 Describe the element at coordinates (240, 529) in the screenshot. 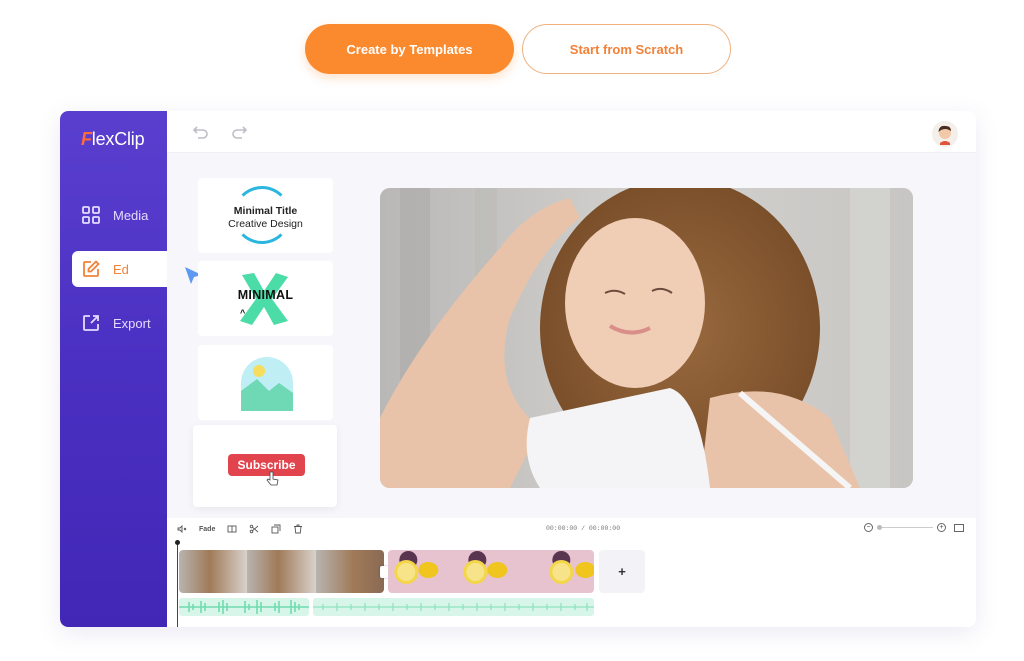

I see `timeline-toolbar: Fade` at that location.